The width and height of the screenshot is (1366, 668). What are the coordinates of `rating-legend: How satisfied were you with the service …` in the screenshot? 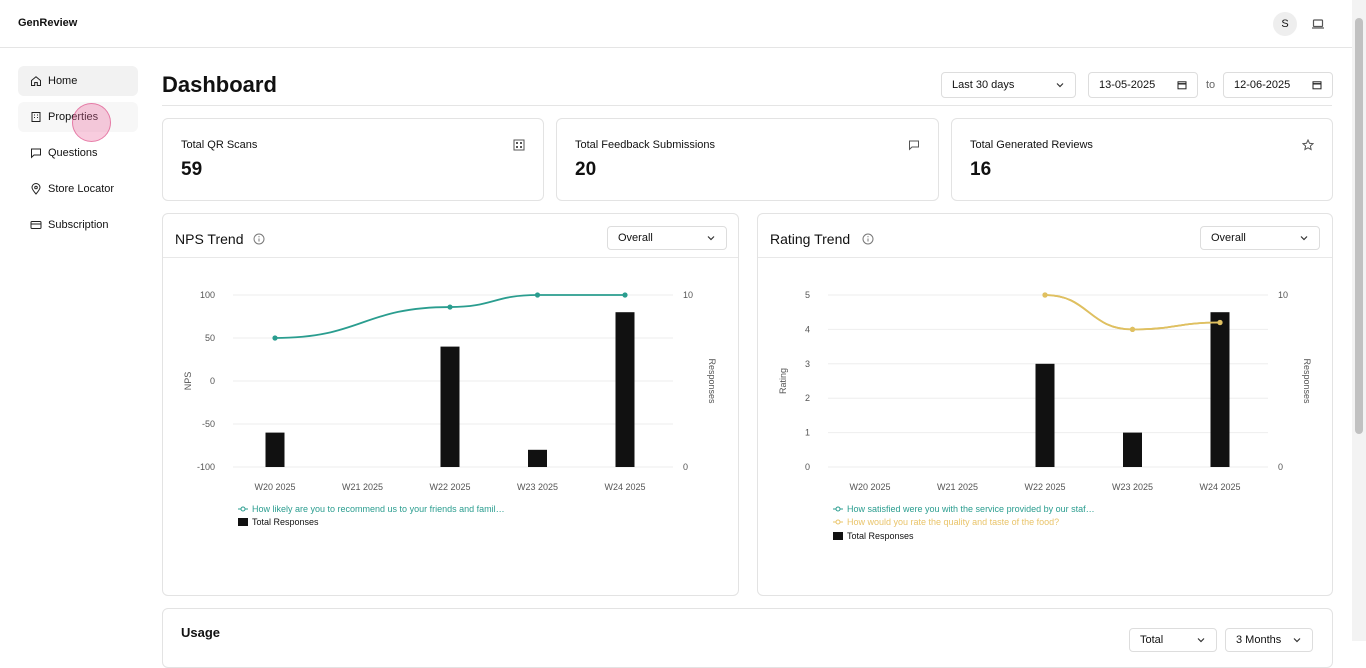 It's located at (964, 522).